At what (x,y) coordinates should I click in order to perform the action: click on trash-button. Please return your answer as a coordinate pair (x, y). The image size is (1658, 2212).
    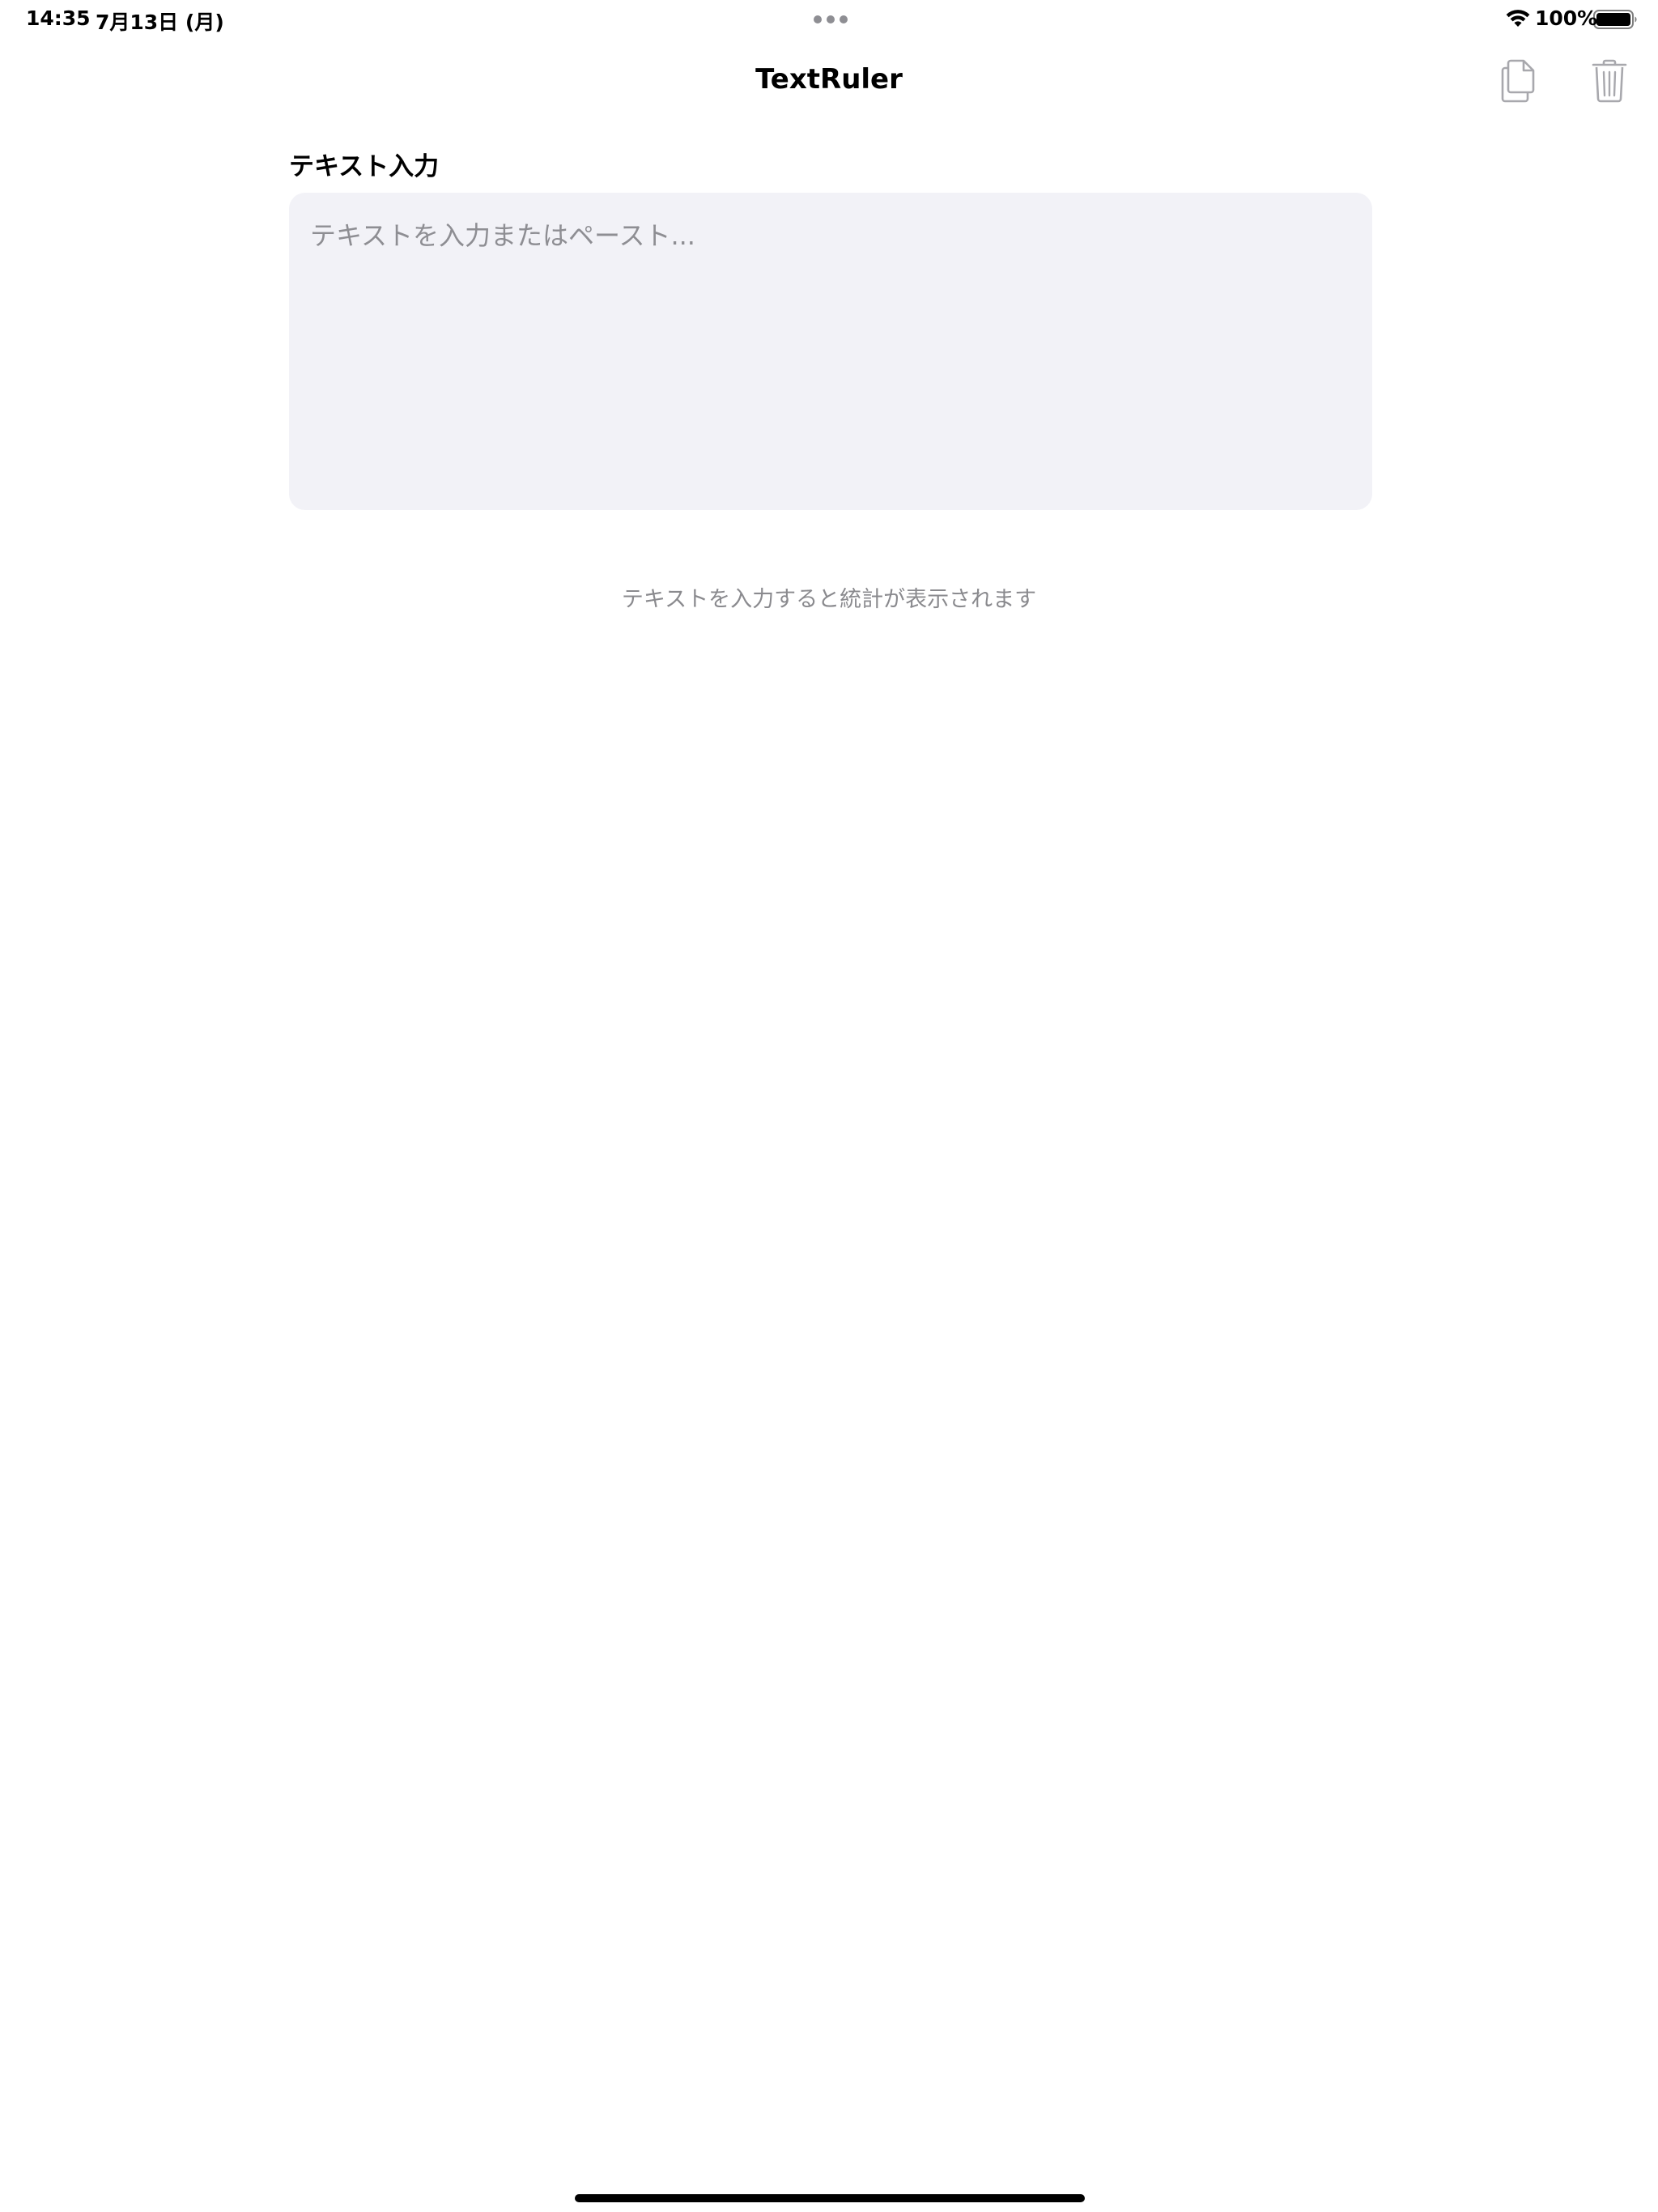
    Looking at the image, I should click on (1609, 81).